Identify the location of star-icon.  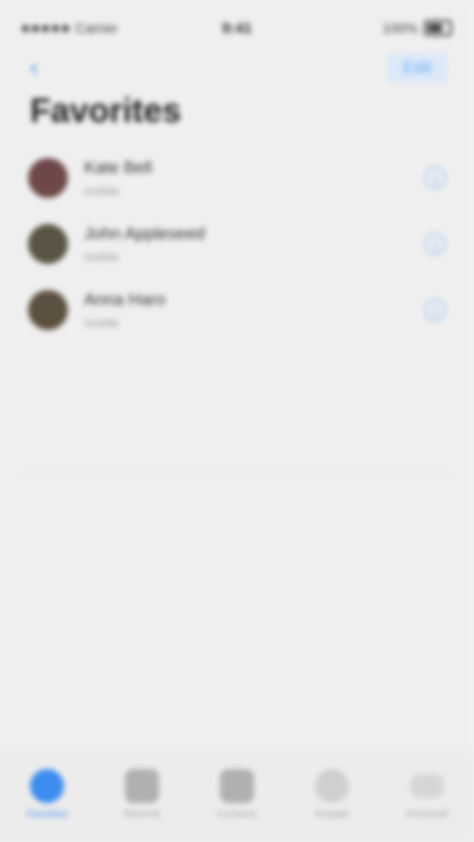
(47, 786).